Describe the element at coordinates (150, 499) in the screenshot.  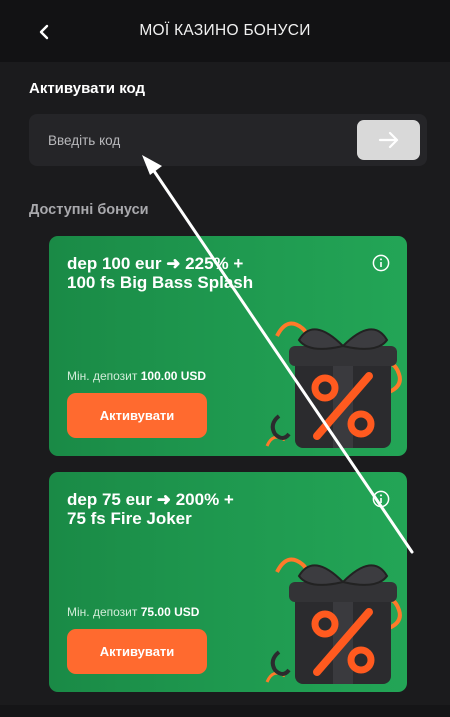
I see `bonus-title-line: dep 75 eur ➜ 200% +` at that location.